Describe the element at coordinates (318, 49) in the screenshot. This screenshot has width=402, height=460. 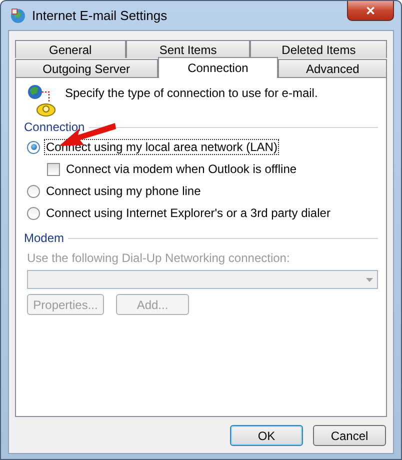
I see `tab: Deleted Items` at that location.